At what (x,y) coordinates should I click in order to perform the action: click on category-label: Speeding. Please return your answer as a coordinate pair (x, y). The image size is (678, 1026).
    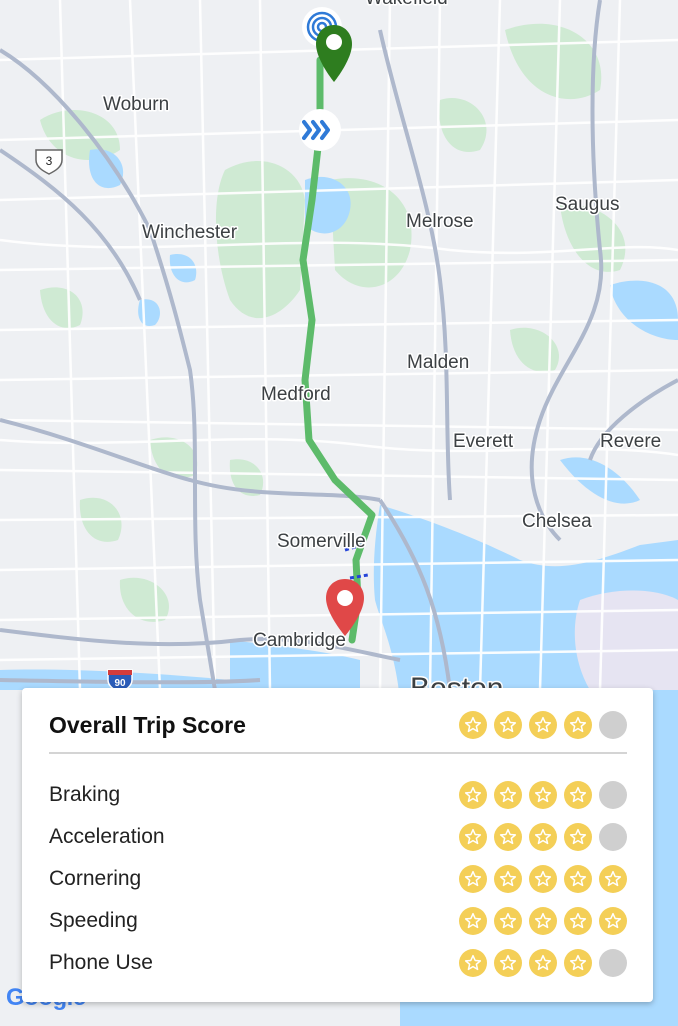
    Looking at the image, I should click on (93, 920).